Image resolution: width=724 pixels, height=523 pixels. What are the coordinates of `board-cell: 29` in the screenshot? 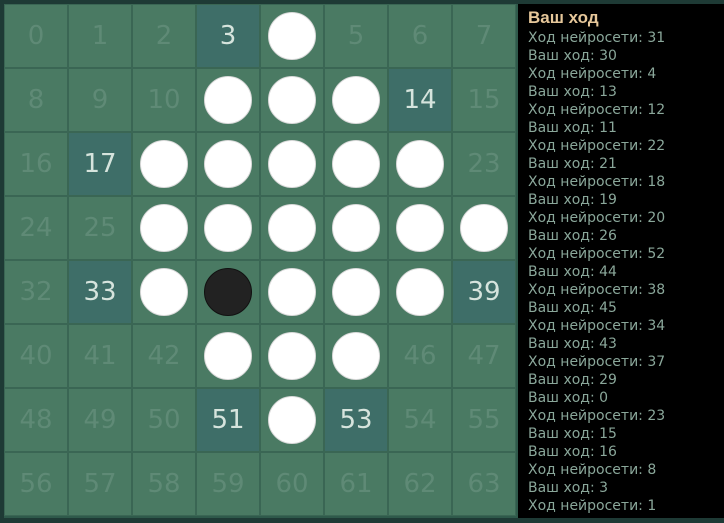 It's located at (356, 228).